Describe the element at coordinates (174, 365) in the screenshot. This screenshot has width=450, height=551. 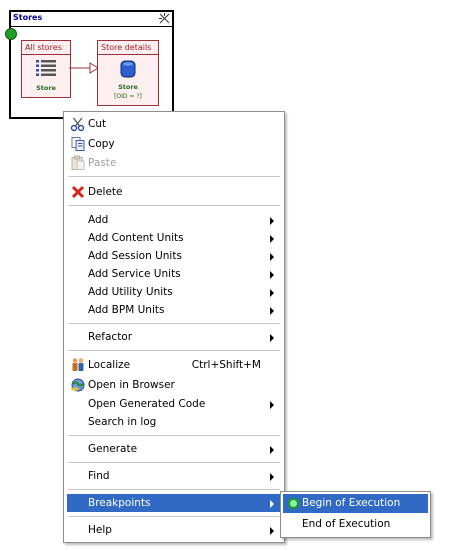
I see `menu-item-localize: Localize Ctrl+Shift+M` at that location.